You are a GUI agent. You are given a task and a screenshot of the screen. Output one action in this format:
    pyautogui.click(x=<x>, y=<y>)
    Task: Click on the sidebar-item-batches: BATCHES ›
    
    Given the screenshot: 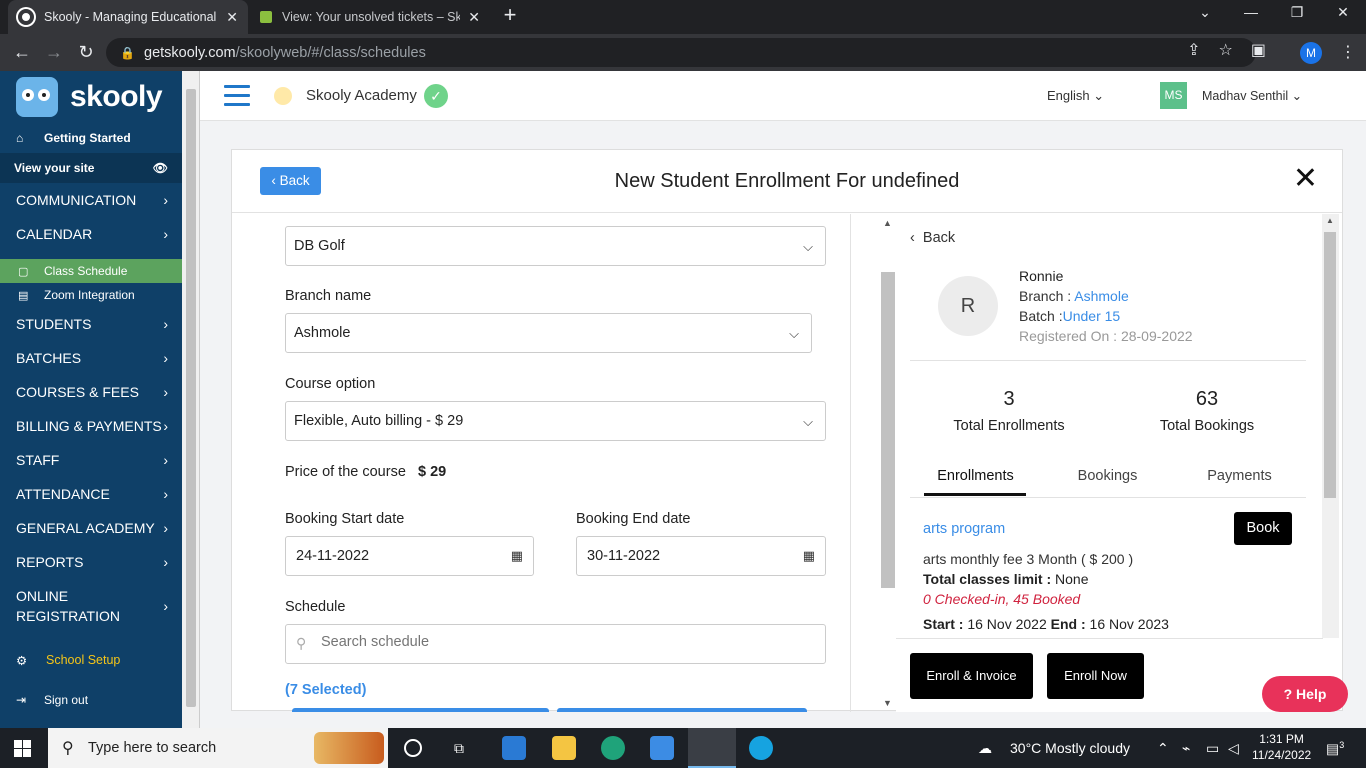 What is the action you would take?
    pyautogui.click(x=91, y=358)
    